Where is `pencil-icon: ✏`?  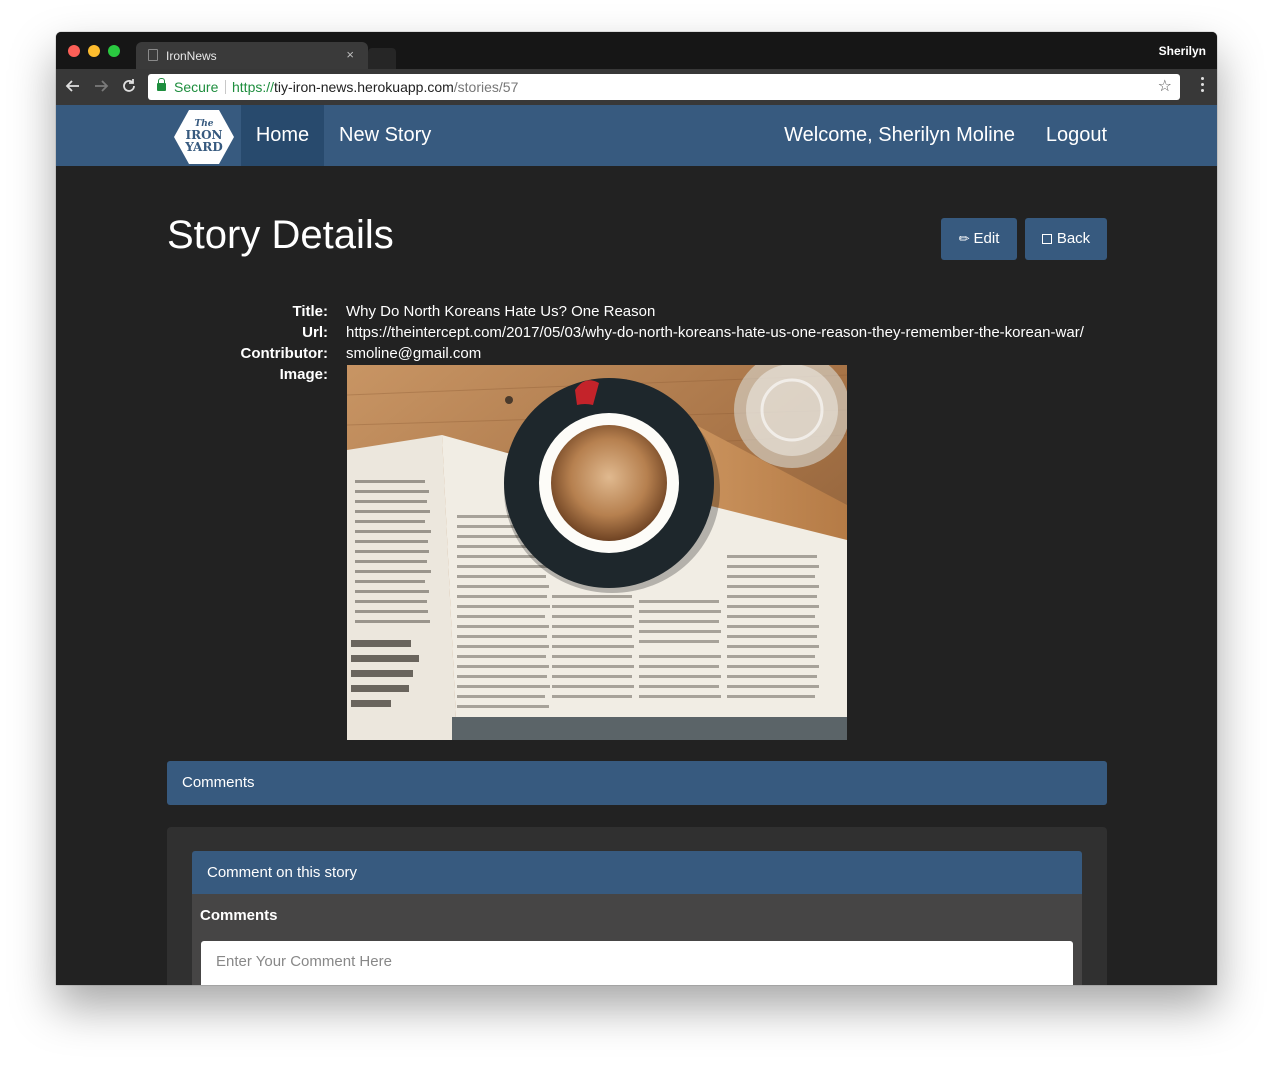 pencil-icon: ✏ is located at coordinates (964, 238).